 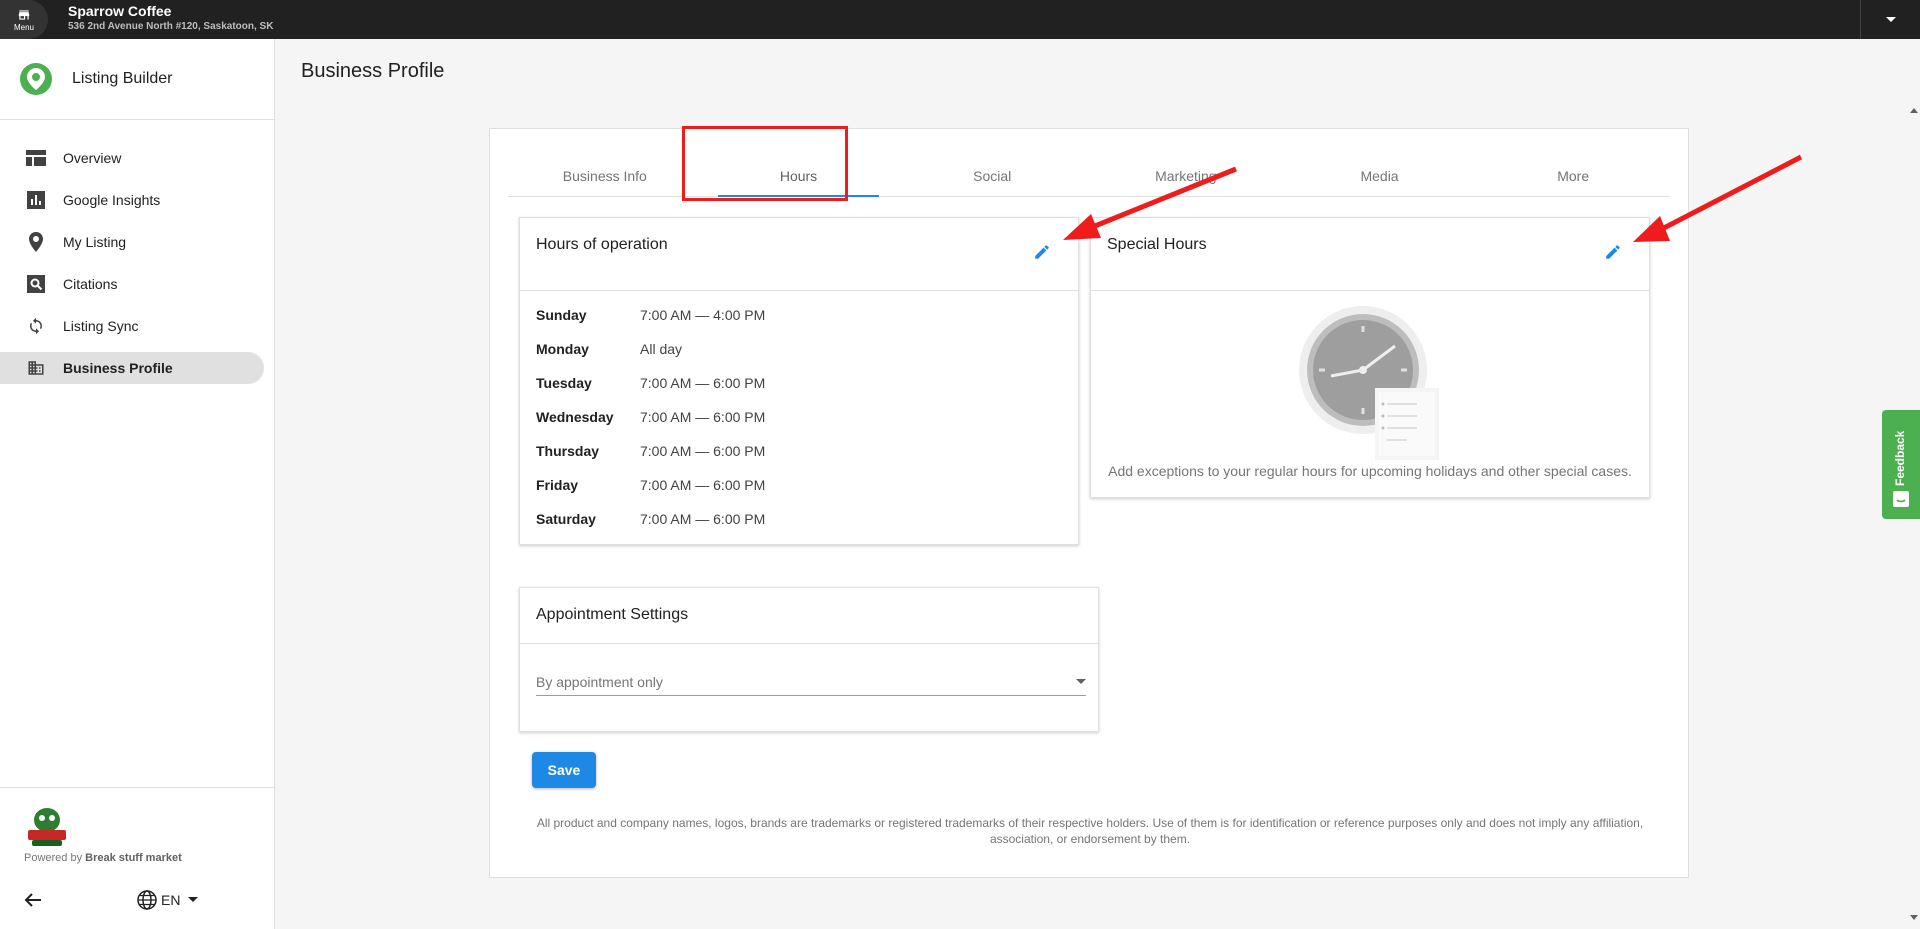 What do you see at coordinates (568, 451) in the screenshot?
I see `day-label: Thursday` at bounding box center [568, 451].